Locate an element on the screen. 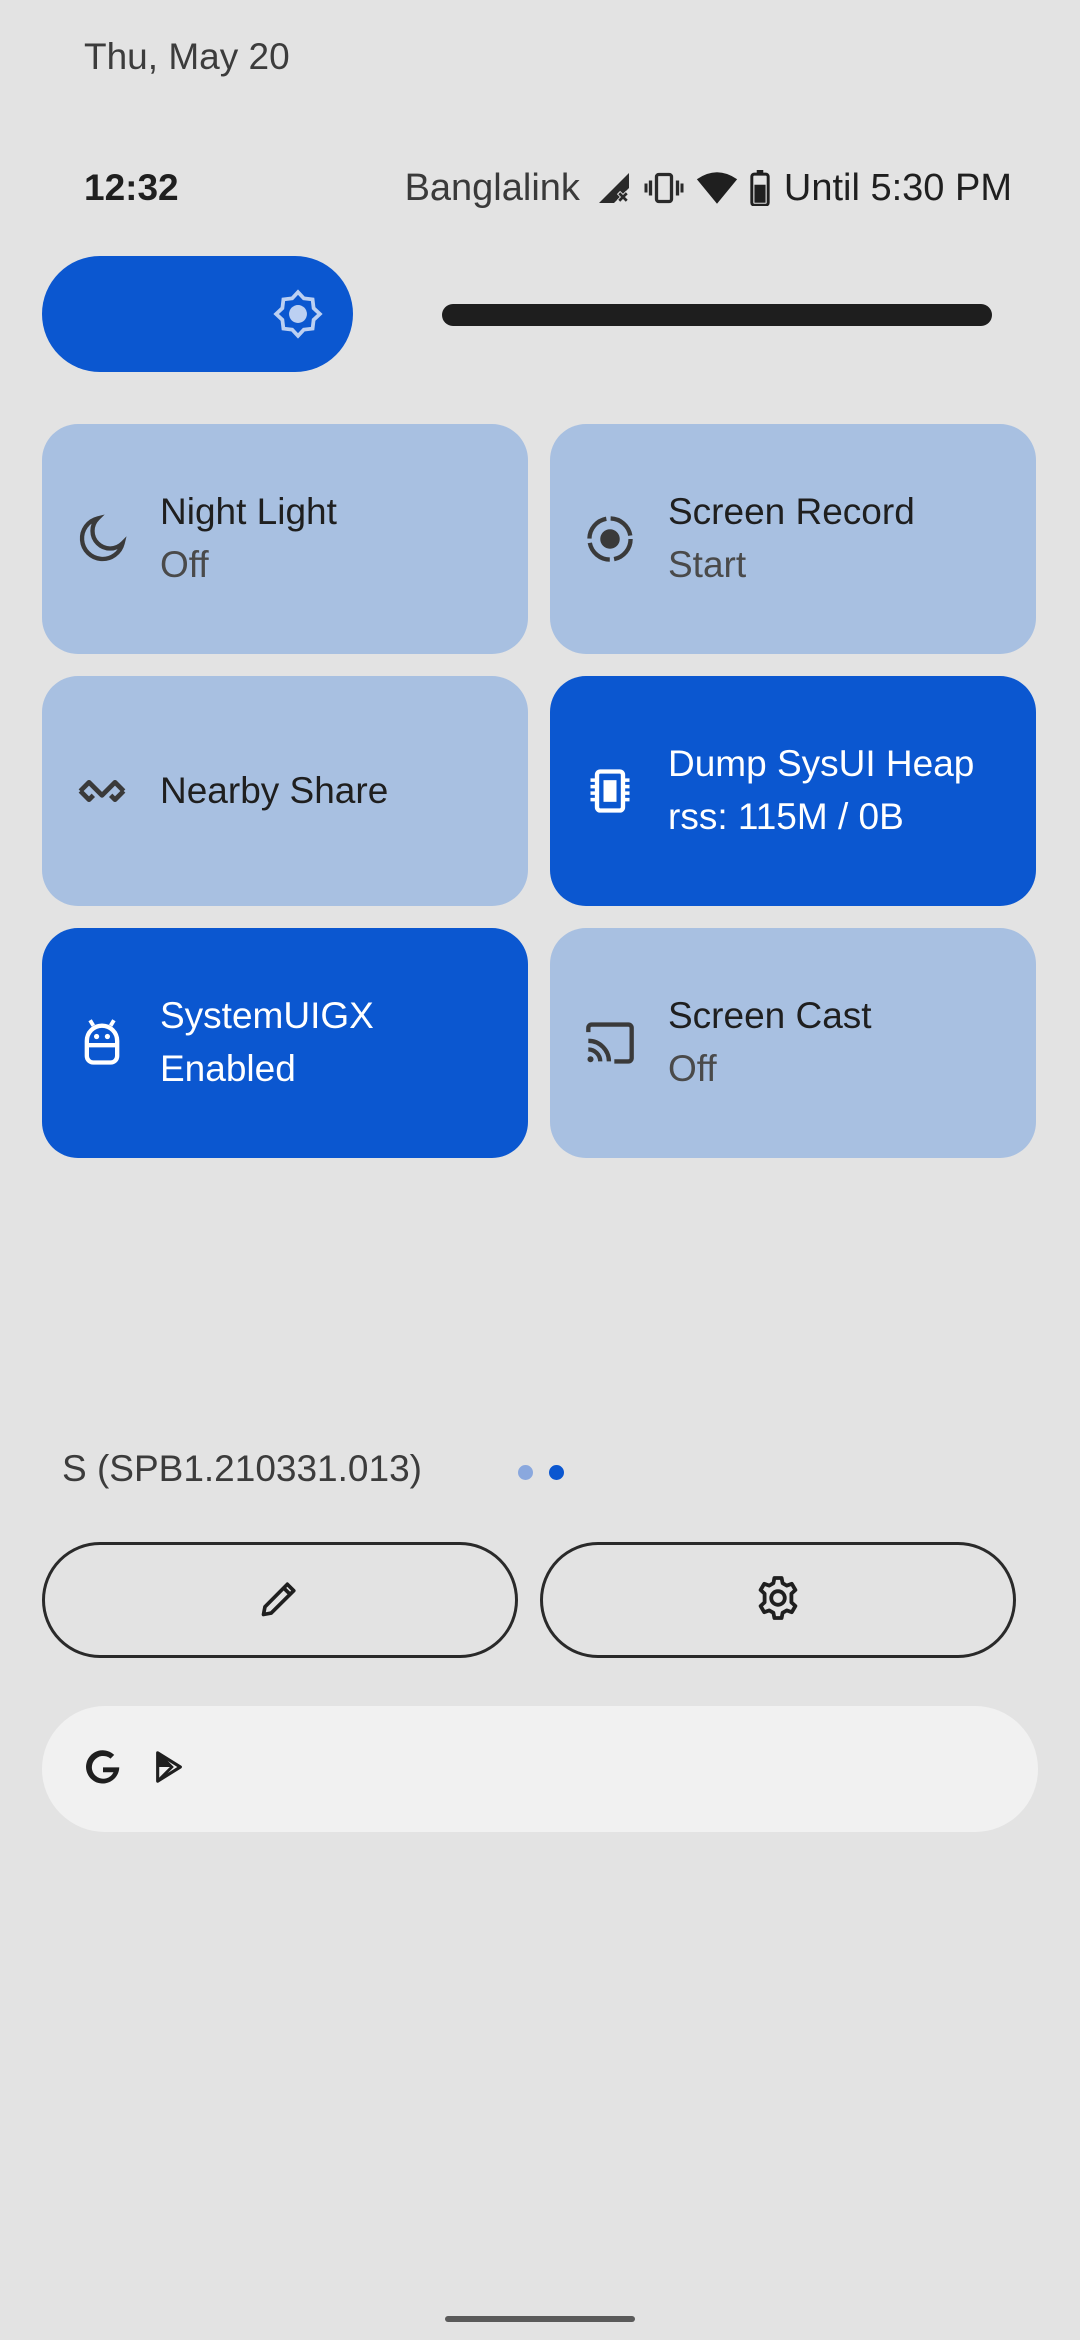 The width and height of the screenshot is (1080, 2340). edit-button is located at coordinates (280, 1600).